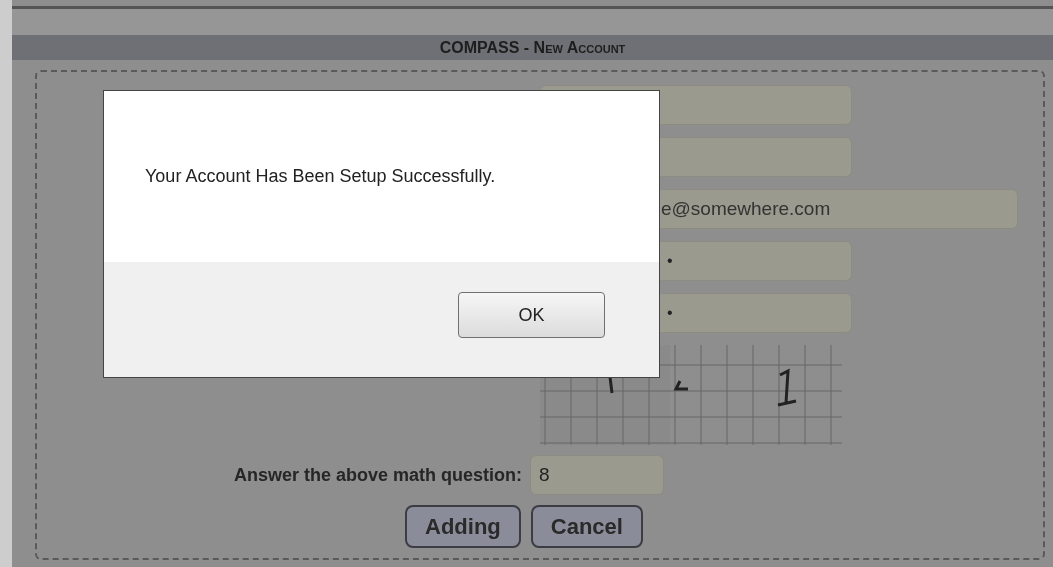  Describe the element at coordinates (320, 176) in the screenshot. I see `dialog-message: Your Account Has Been Setup Successfully.` at that location.